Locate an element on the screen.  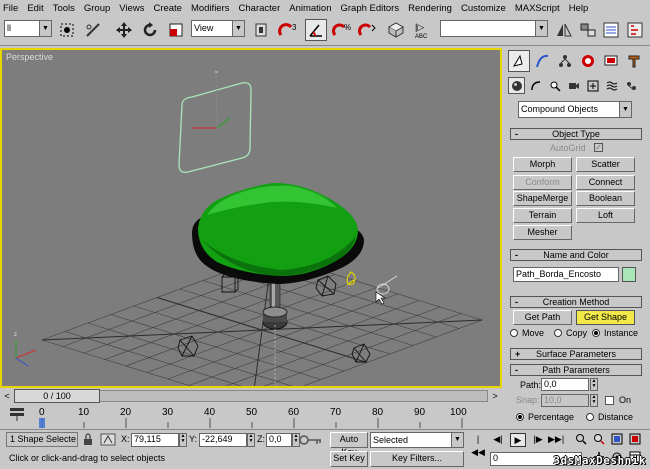
modify-panel-tab is located at coordinates (542, 61).